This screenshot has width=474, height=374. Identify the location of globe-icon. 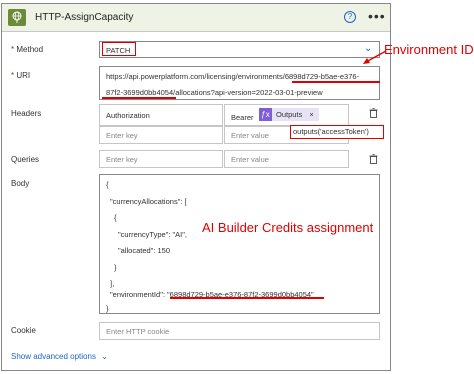
(17, 17).